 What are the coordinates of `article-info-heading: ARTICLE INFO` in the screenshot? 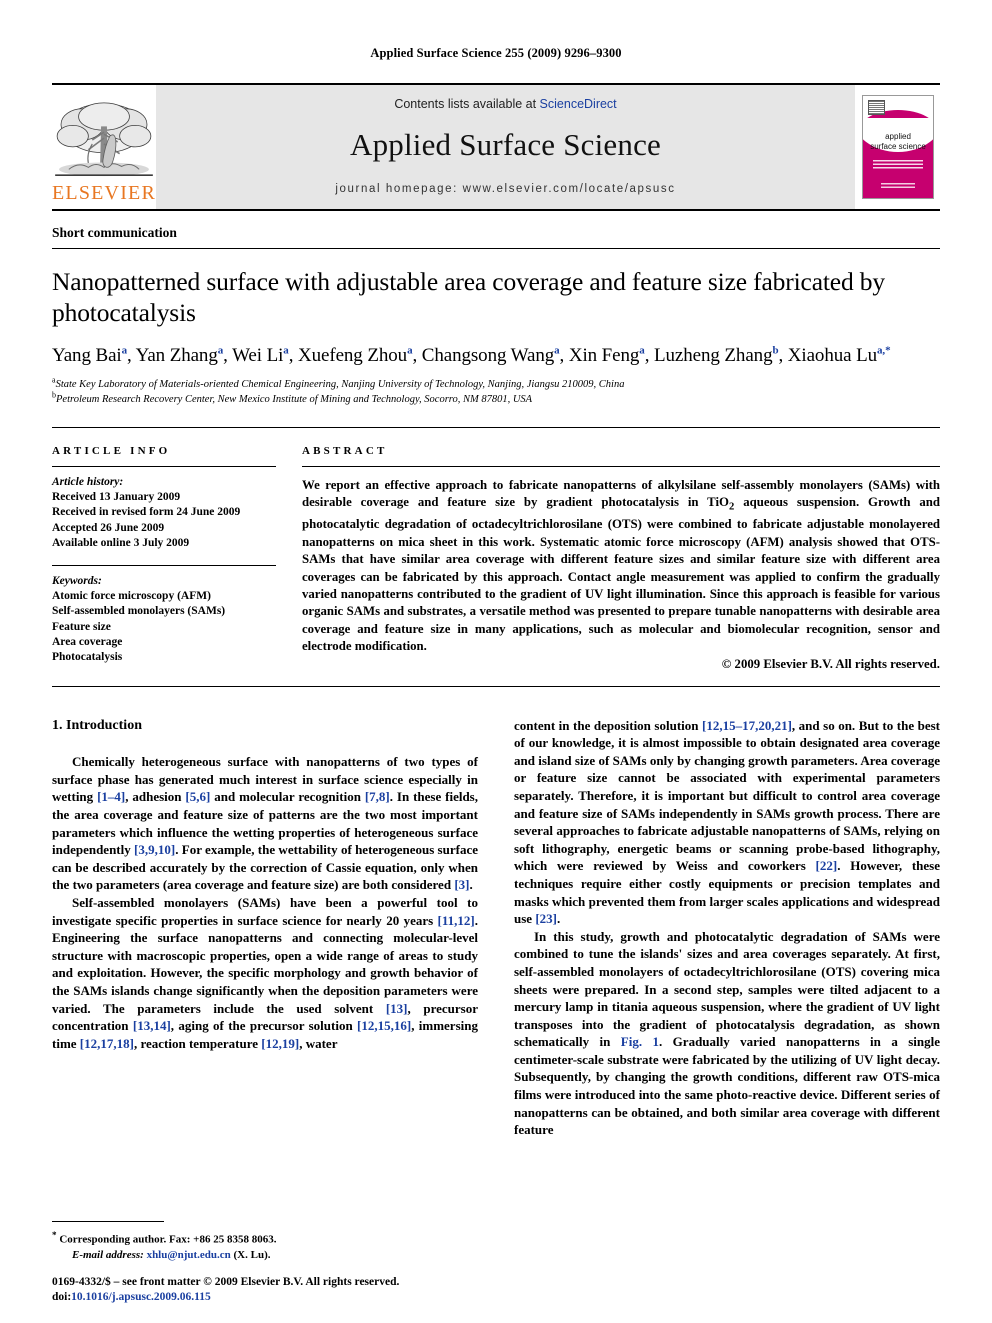 It's located at (111, 451).